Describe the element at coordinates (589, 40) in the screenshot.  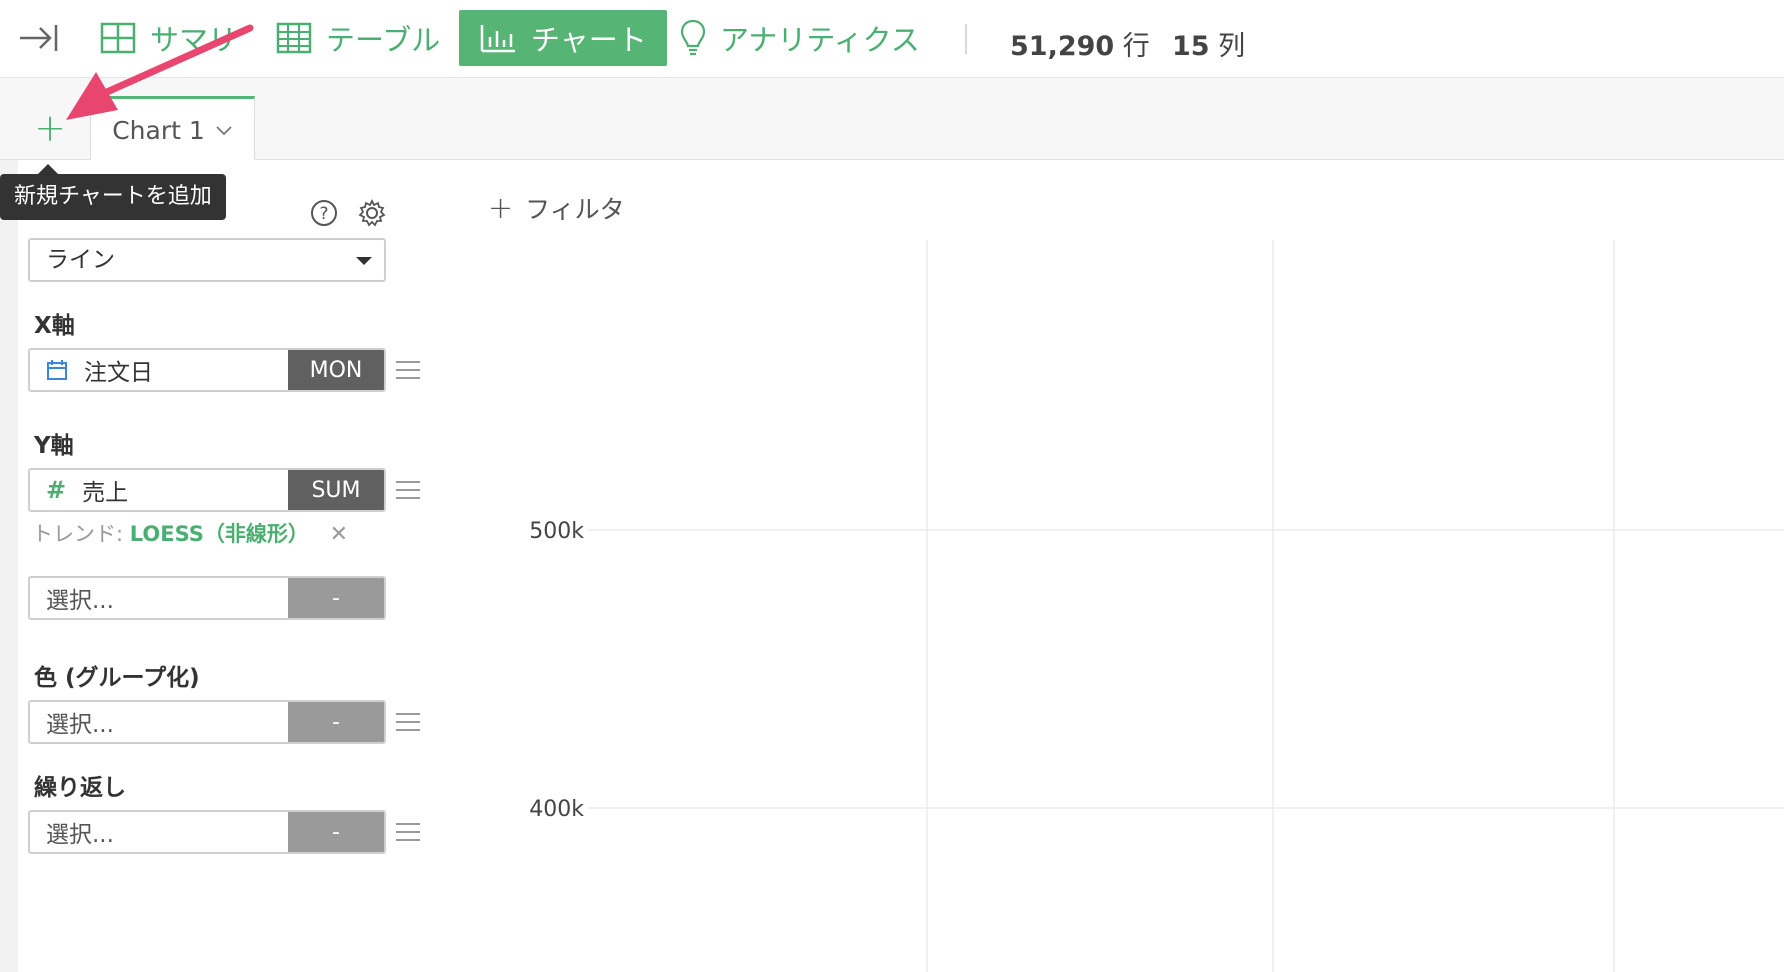
I see `tab-chart-label: チャート` at that location.